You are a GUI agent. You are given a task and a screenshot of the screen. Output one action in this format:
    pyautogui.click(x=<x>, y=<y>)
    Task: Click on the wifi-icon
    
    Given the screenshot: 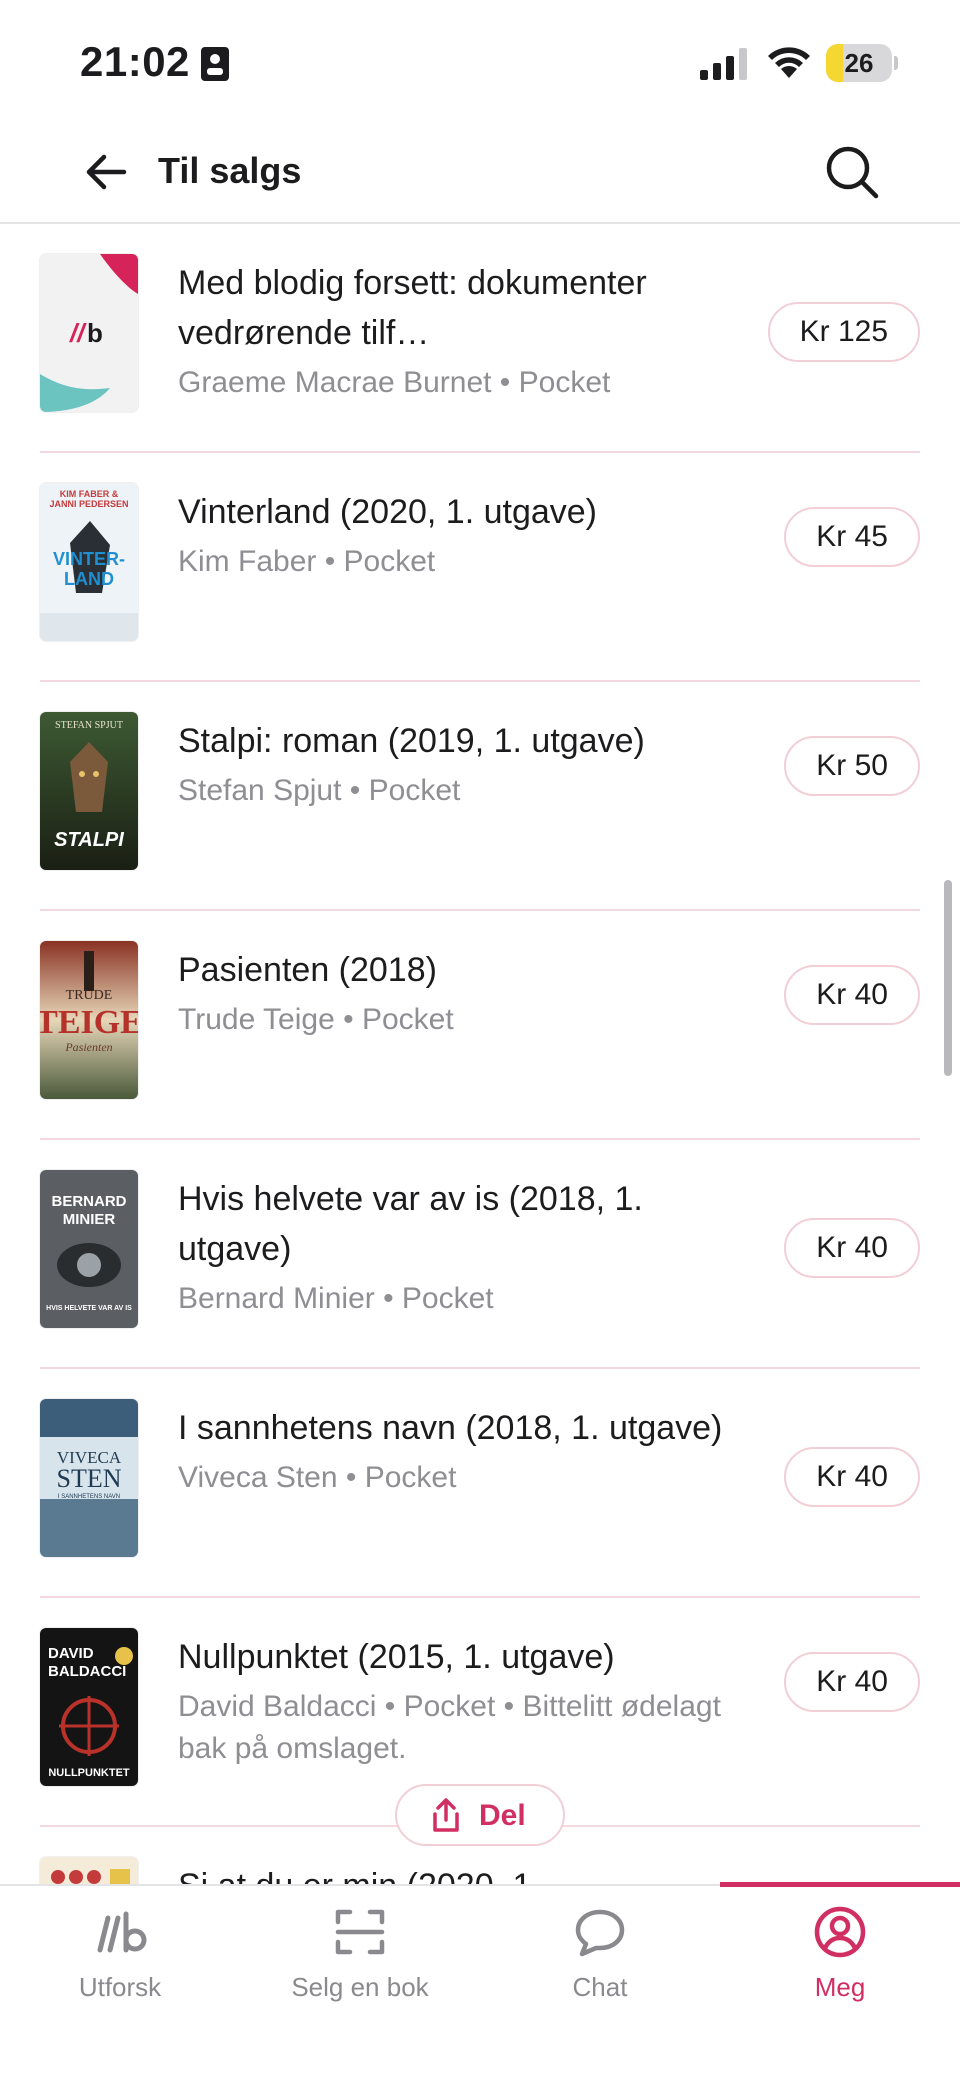 What is the action you would take?
    pyautogui.click(x=789, y=62)
    